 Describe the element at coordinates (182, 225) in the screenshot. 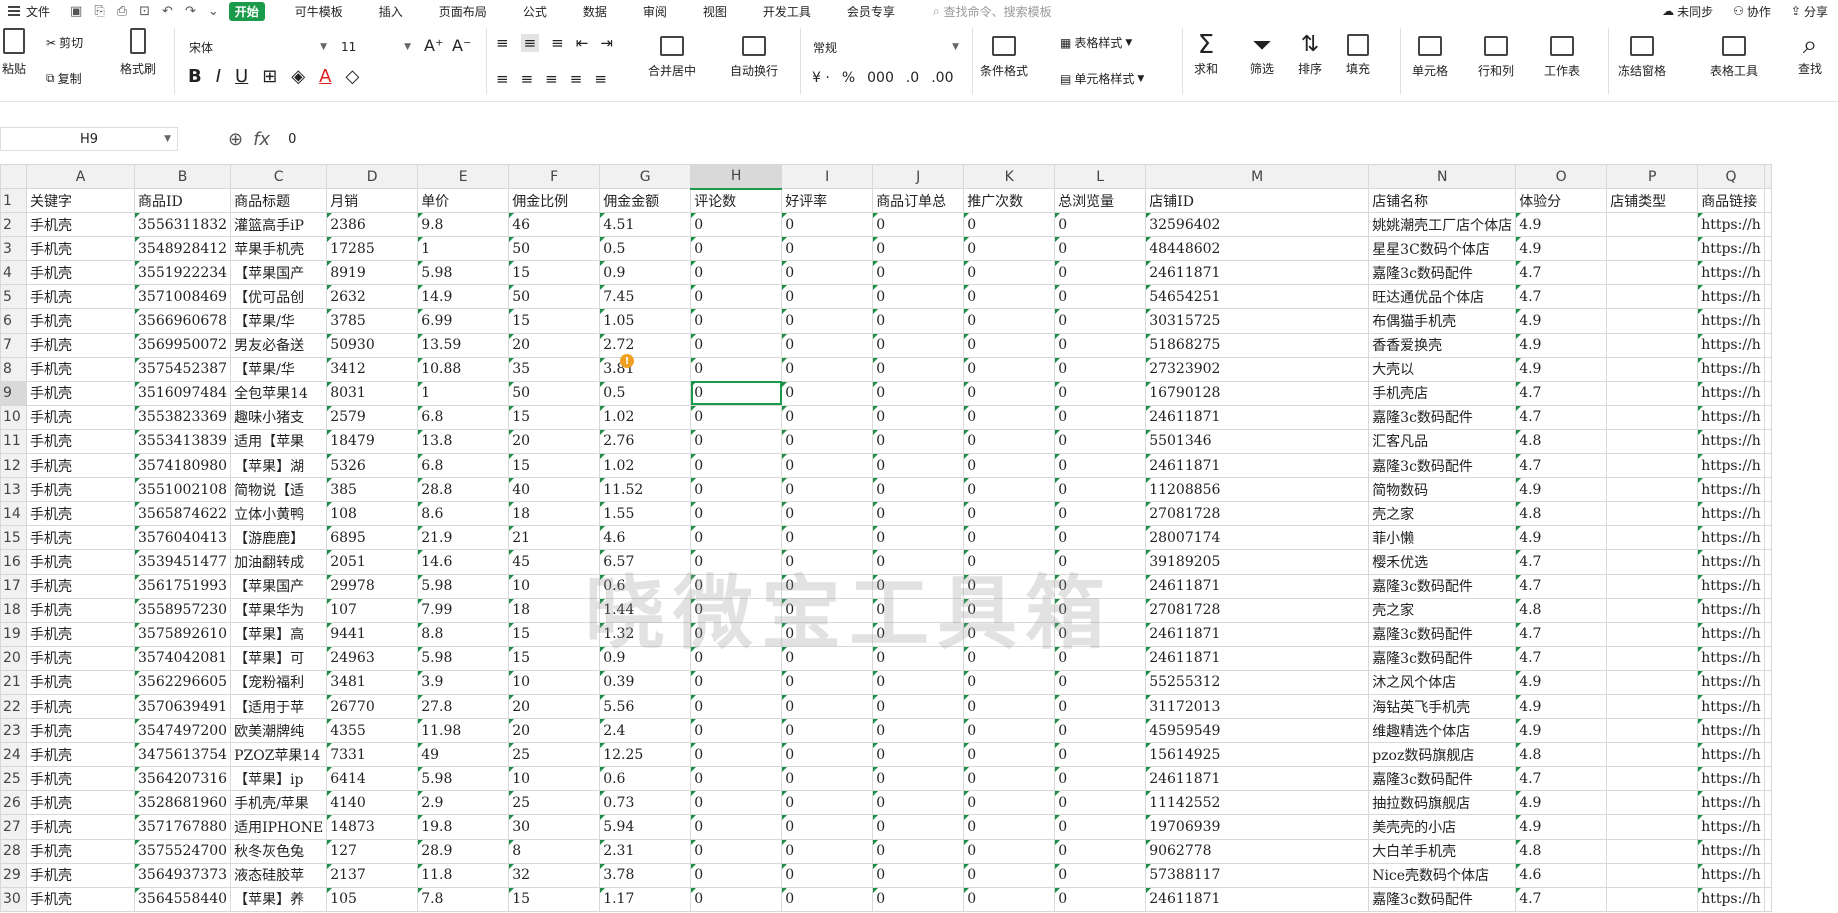

I see `cell-B2: 3556311832` at that location.